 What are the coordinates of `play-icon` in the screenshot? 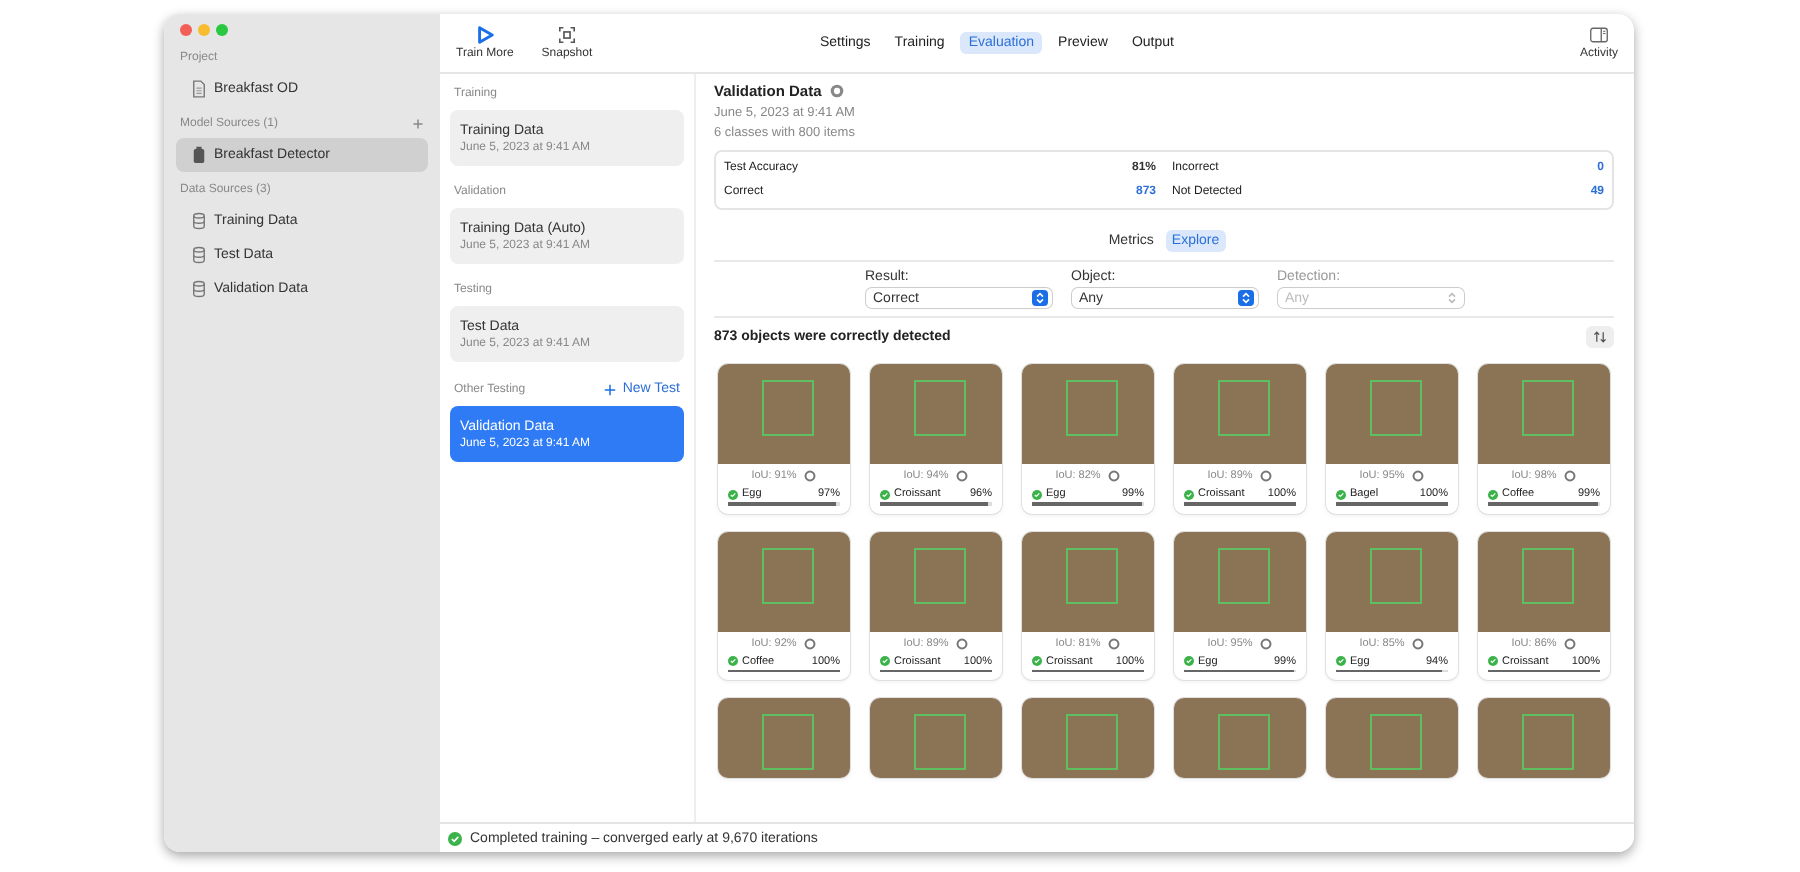 It's located at (484, 35).